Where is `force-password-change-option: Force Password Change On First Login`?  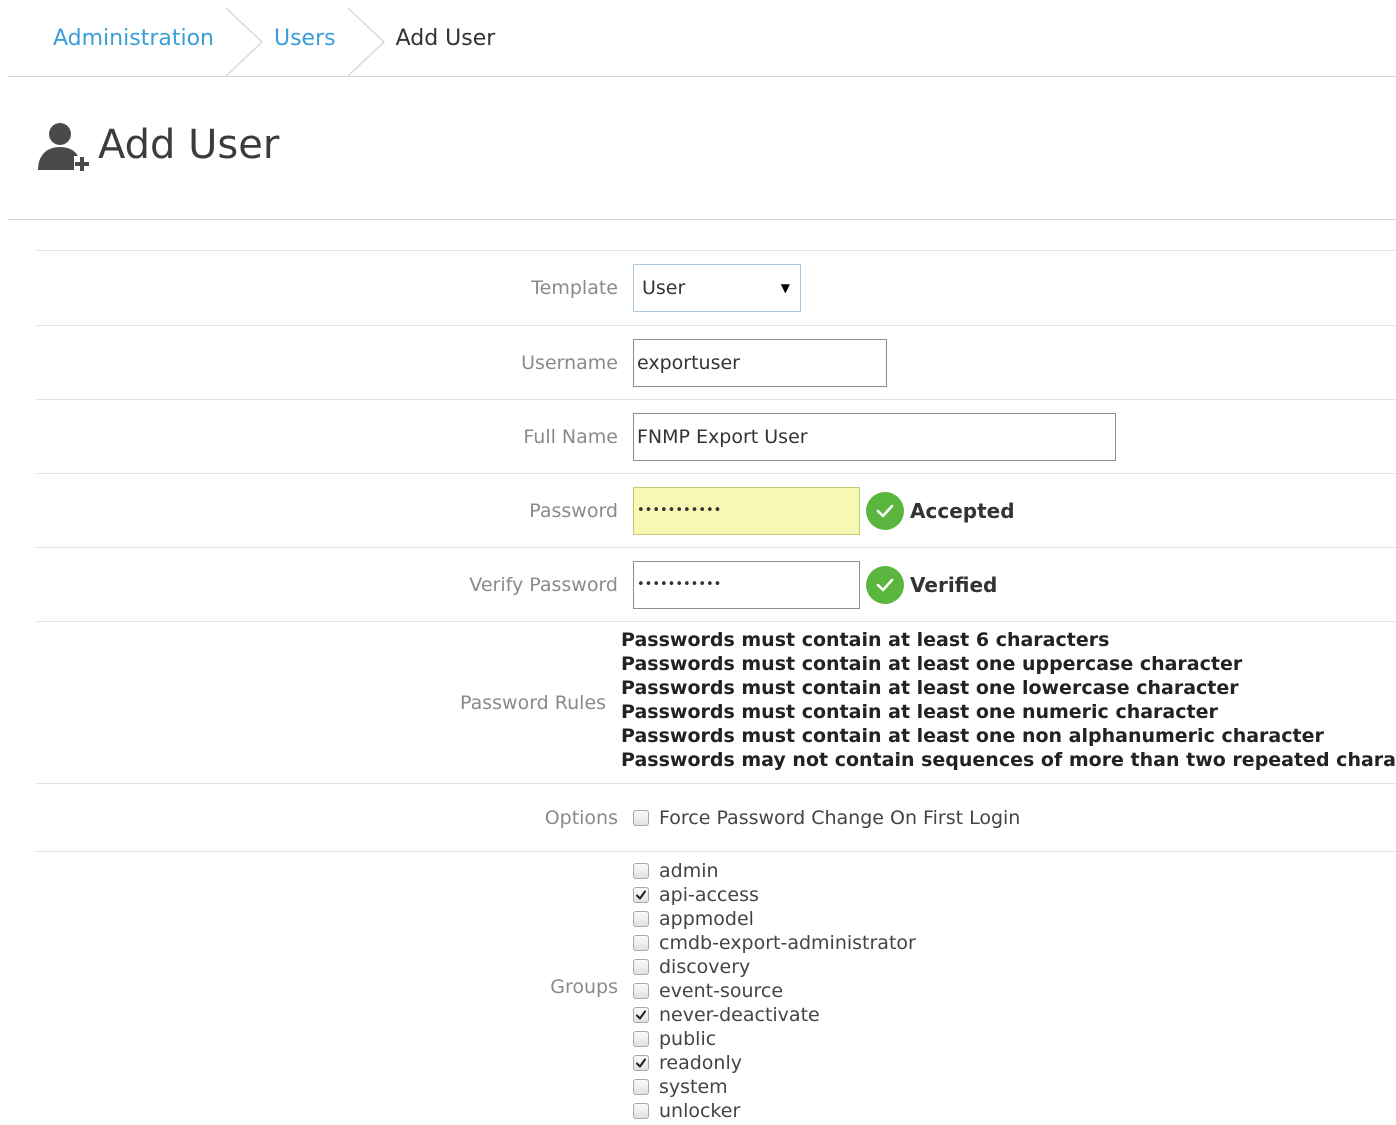
force-password-change-option: Force Password Change On First Login is located at coordinates (826, 818).